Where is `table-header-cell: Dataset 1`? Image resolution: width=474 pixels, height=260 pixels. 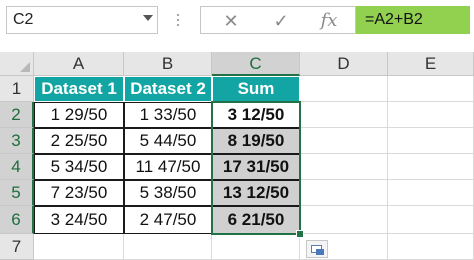 table-header-cell: Dataset 1 is located at coordinates (79, 89).